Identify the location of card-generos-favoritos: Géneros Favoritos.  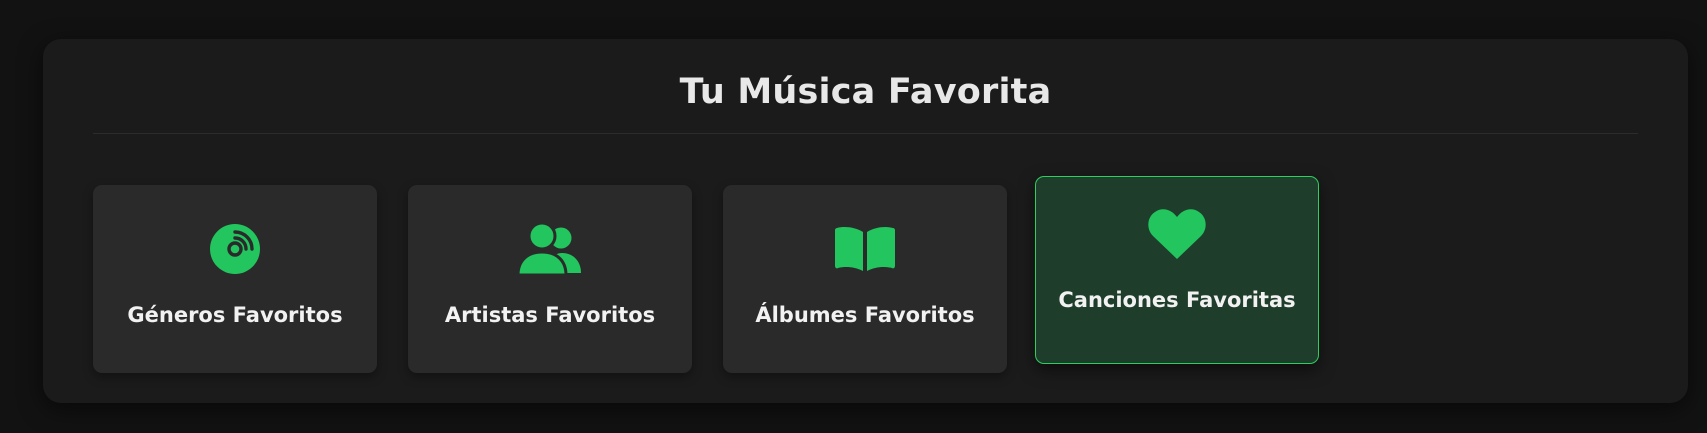
(235, 279).